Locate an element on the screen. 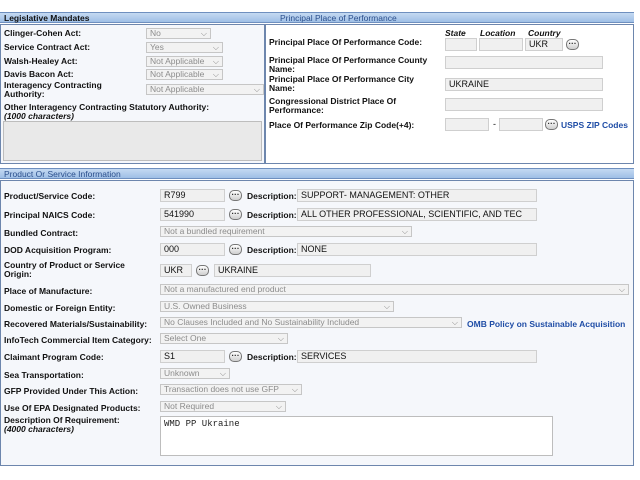 The height and width of the screenshot is (480, 640). principal-place-header: Principal Place of Performance is located at coordinates (338, 18).